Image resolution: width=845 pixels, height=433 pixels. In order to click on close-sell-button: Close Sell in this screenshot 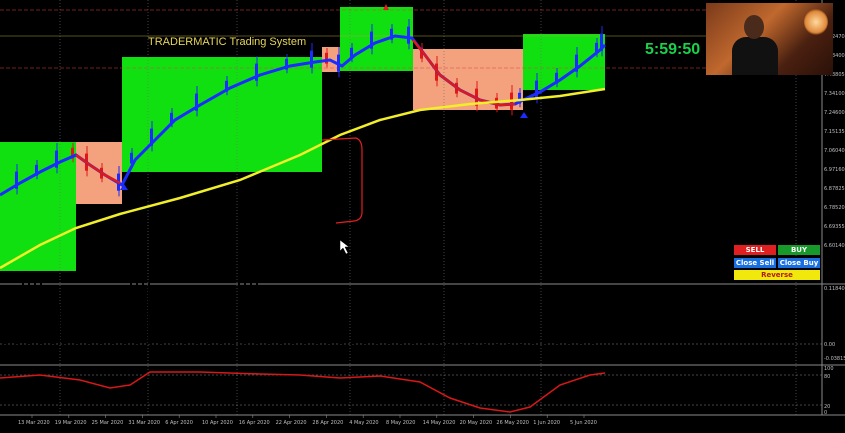, I will do `click(755, 263)`.